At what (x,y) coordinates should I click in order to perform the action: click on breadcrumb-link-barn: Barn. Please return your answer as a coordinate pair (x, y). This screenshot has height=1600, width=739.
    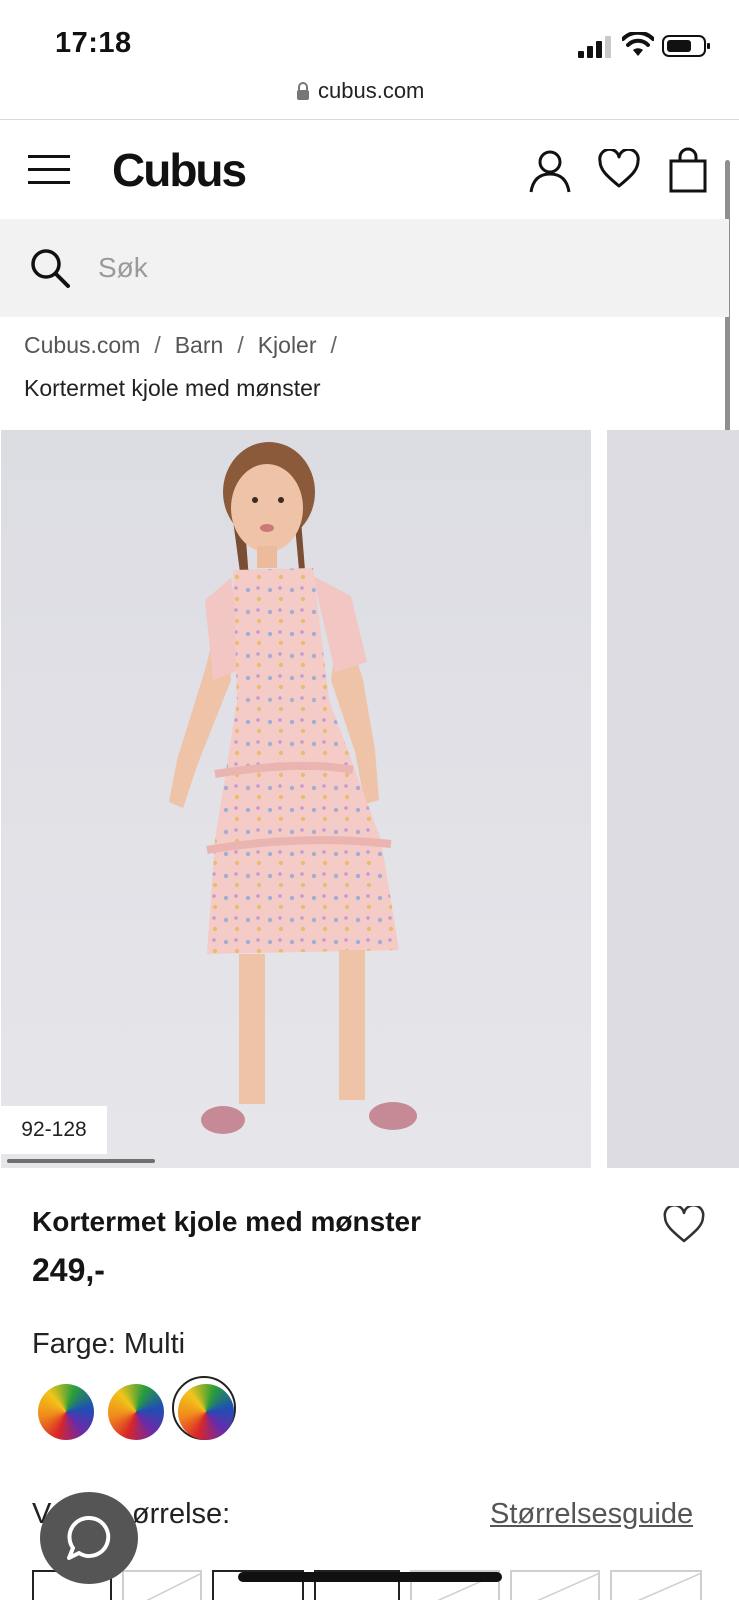
    Looking at the image, I should click on (199, 345).